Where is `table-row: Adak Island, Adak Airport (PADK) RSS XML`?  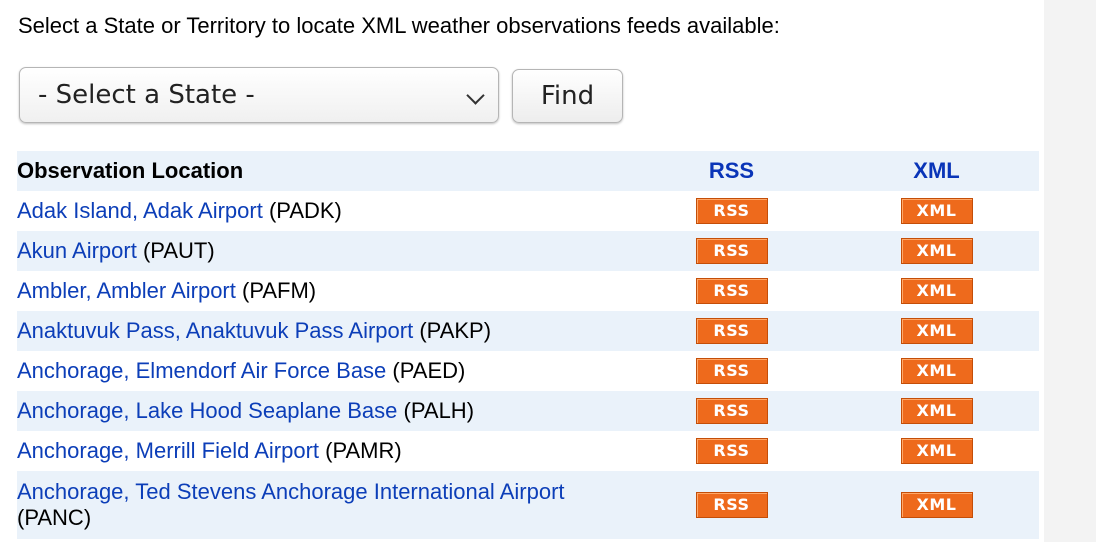 table-row: Adak Island, Adak Airport (PADK) RSS XML is located at coordinates (528, 211).